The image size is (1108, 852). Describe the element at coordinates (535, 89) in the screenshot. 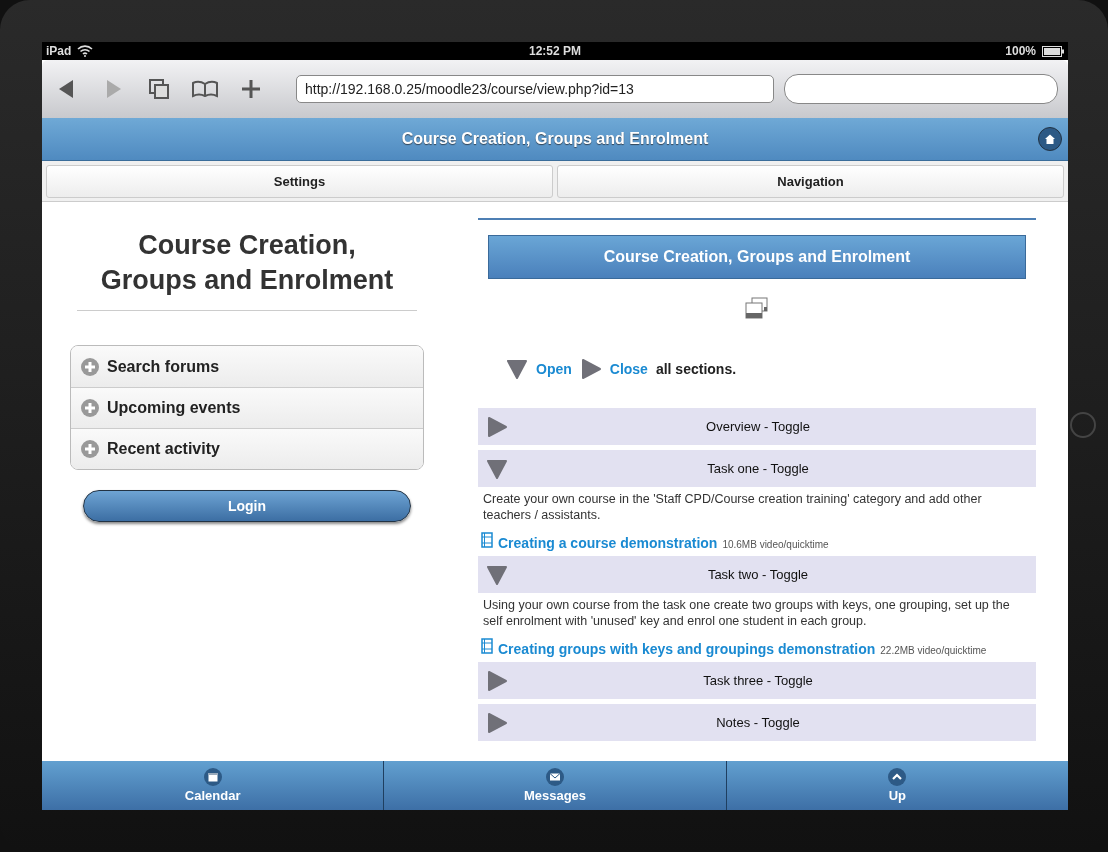

I see `address-field: http://192.168.0.25/moodle23/course/view.php?id=13` at that location.